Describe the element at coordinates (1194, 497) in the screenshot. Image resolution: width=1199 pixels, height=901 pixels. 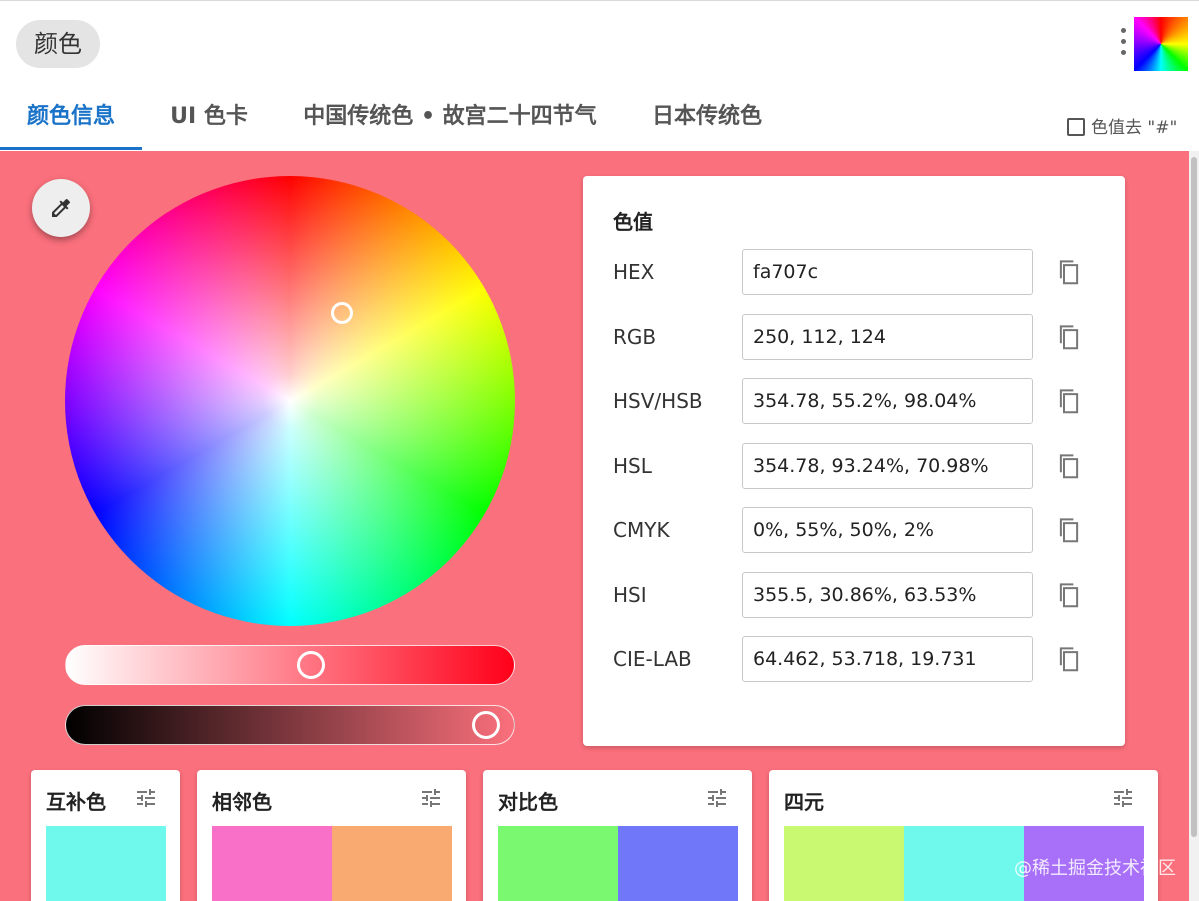
I see `scrollbar-thumb` at that location.